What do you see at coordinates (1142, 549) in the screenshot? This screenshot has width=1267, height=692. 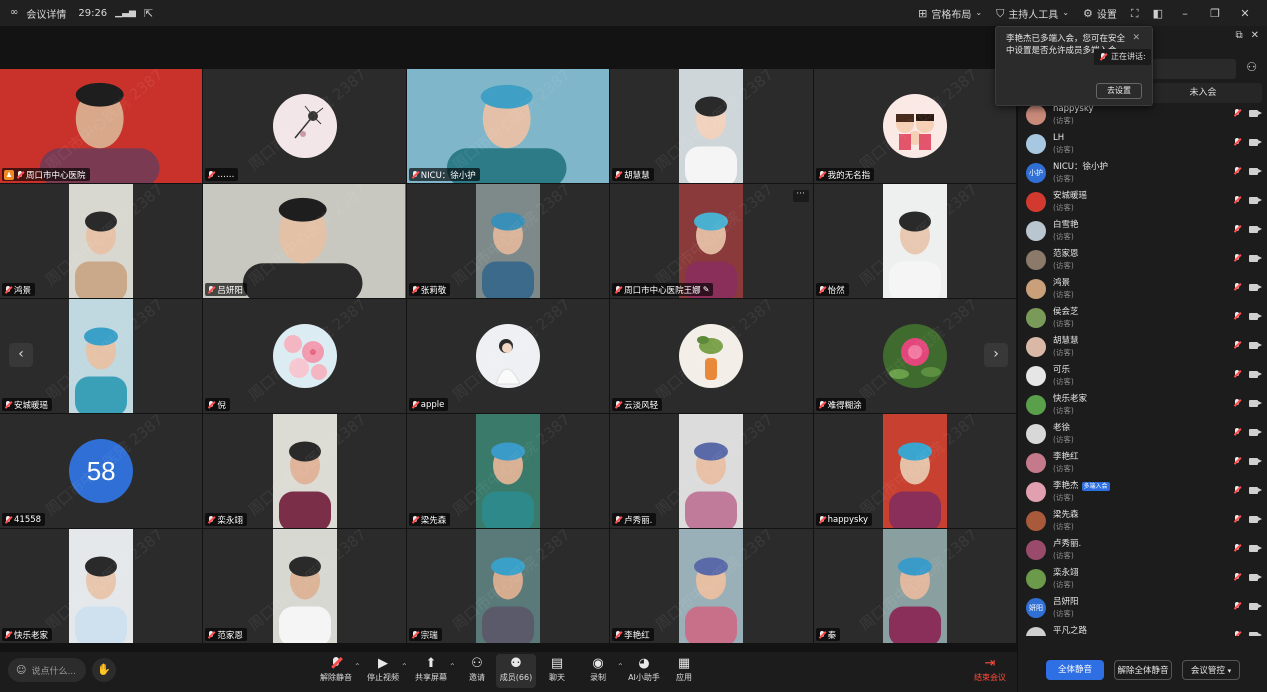 I see `list-item: 卢秀丽. (访客)` at bounding box center [1142, 549].